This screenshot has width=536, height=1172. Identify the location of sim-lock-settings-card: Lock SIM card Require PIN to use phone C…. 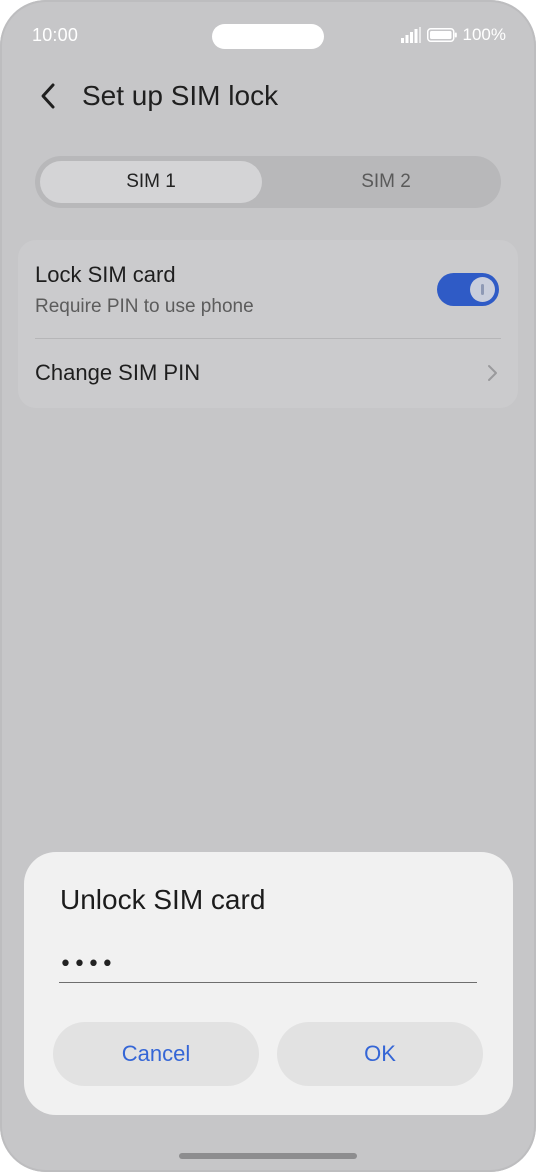
(268, 324).